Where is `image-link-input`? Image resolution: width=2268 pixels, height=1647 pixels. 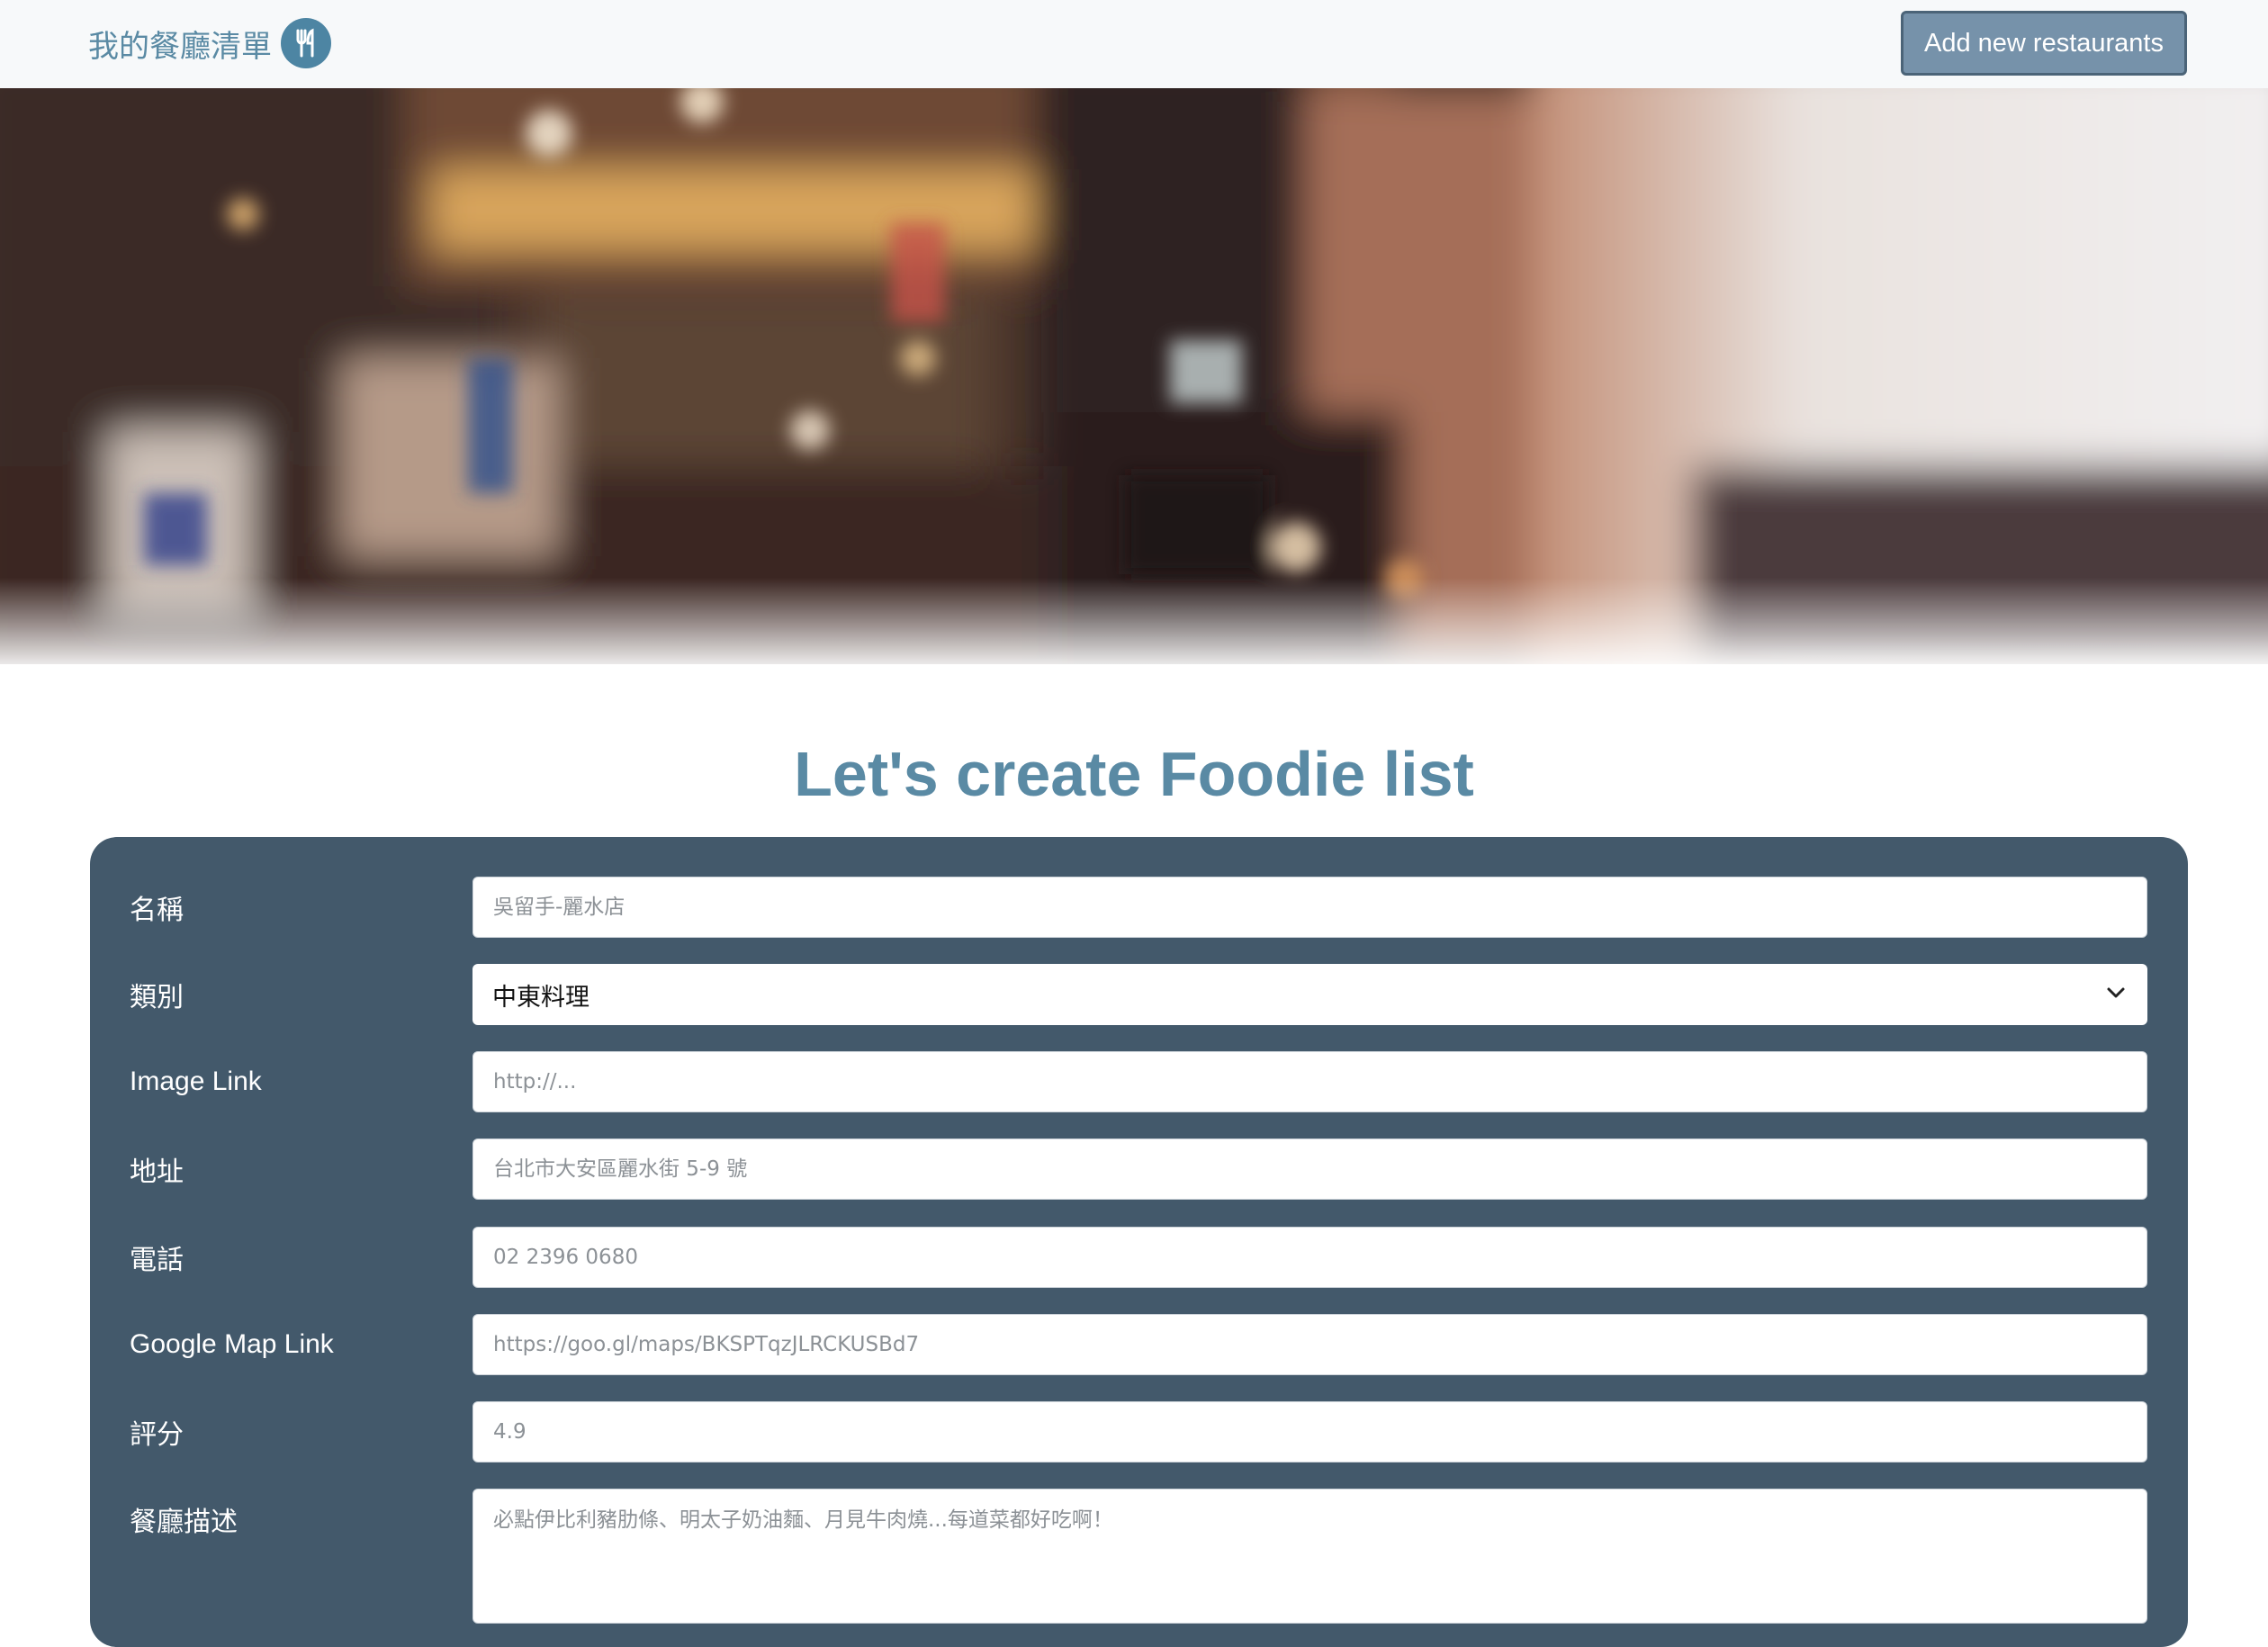
image-link-input is located at coordinates (1309, 1081).